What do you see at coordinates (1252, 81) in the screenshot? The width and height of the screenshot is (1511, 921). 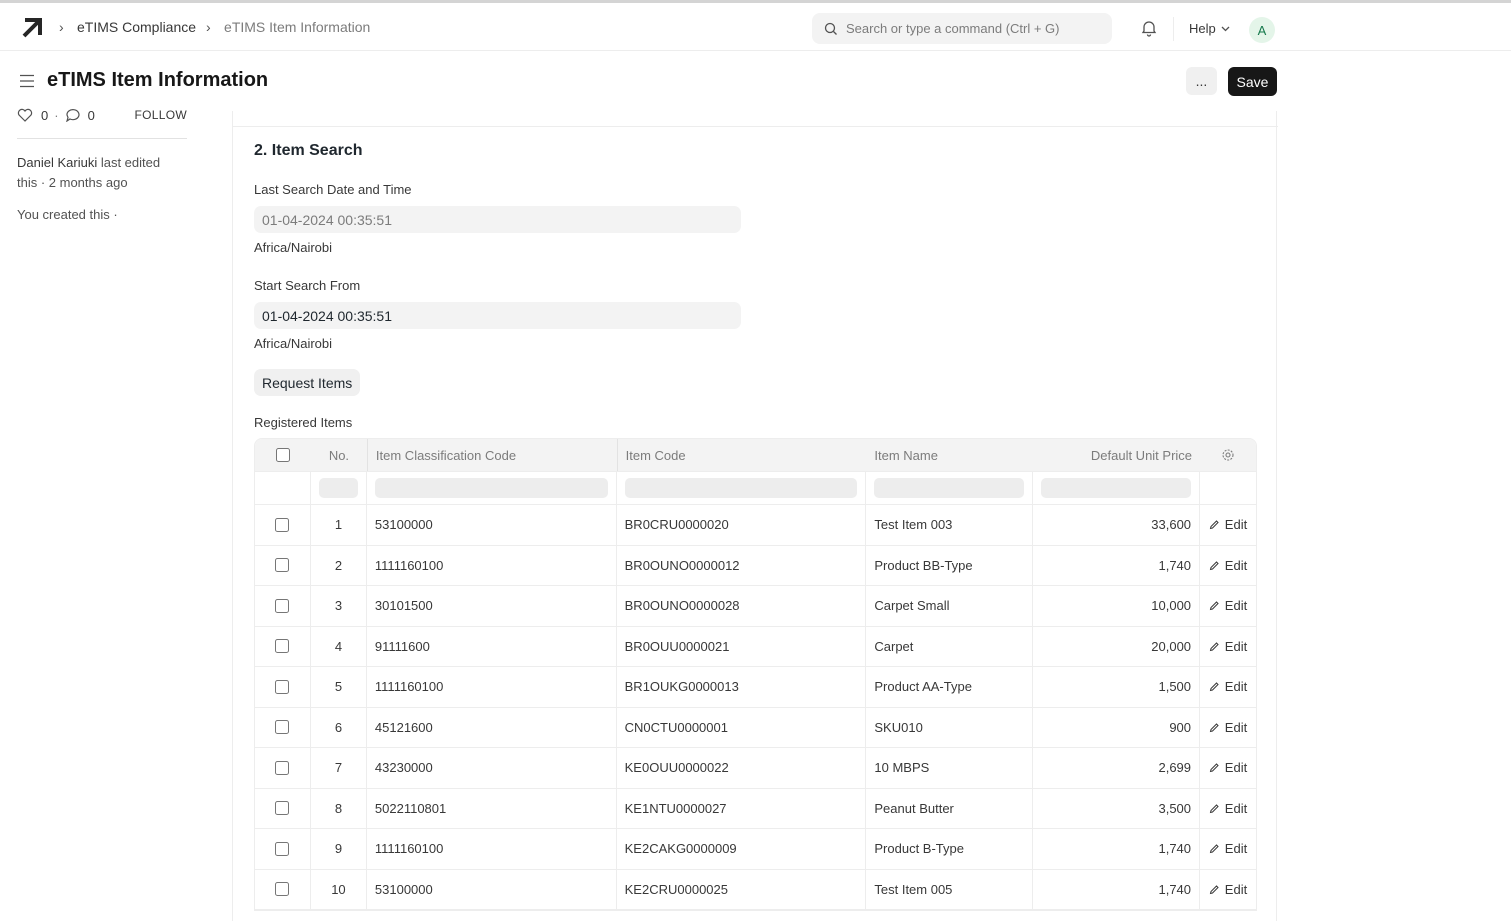 I see `save-button: Save` at bounding box center [1252, 81].